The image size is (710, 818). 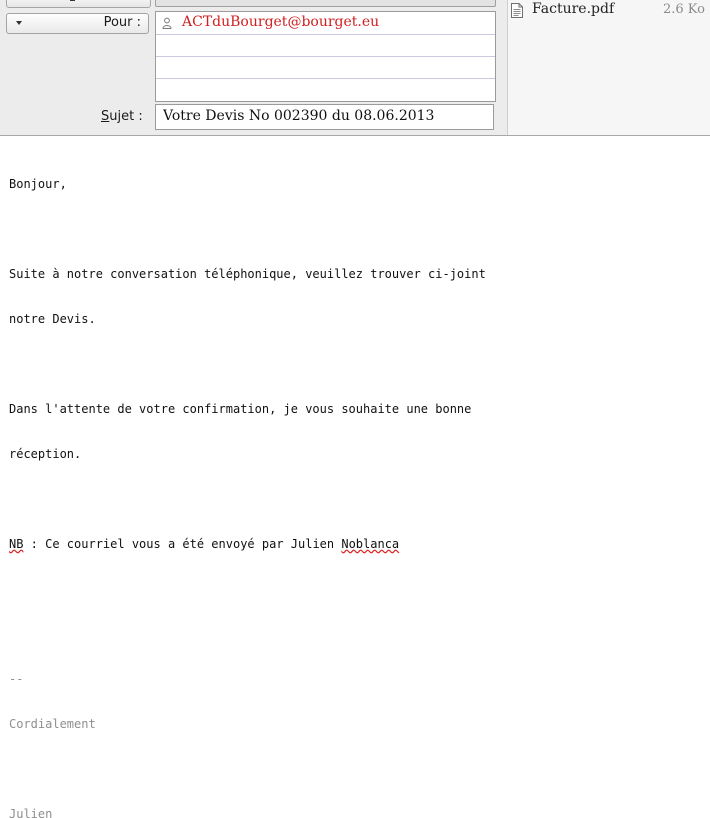 I want to click on recipient-row: ACTduBourget@bourget.eu, so click(x=325, y=23).